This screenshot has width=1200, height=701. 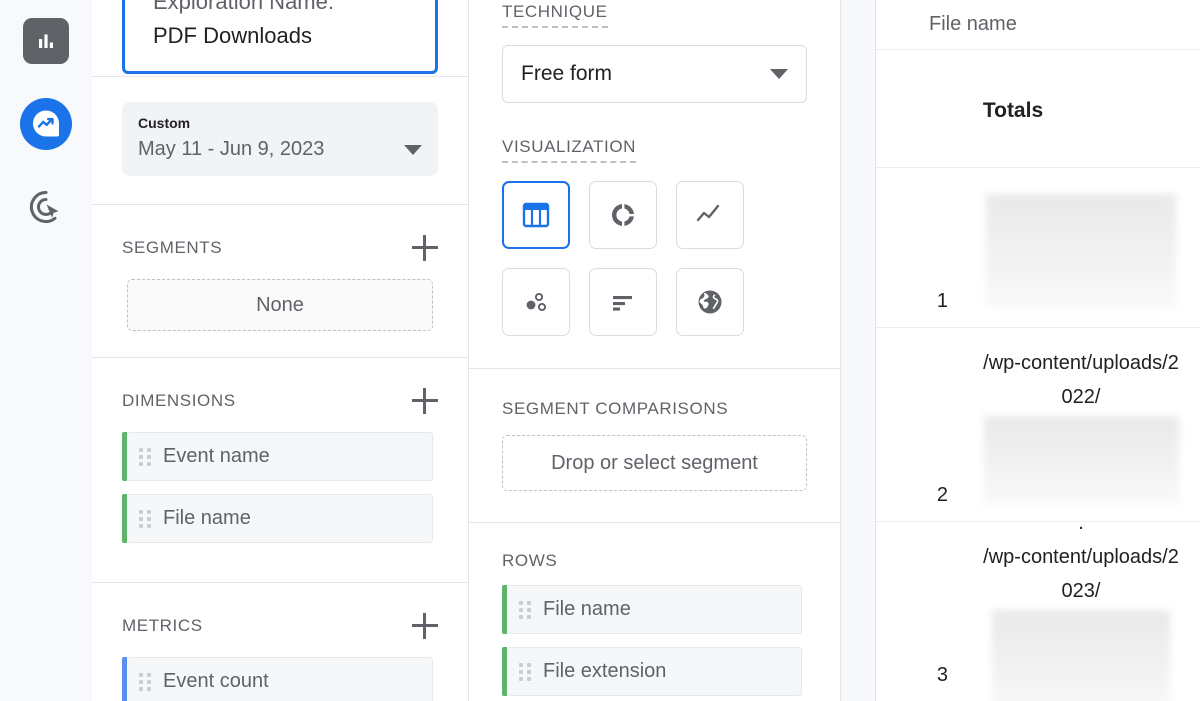 I want to click on technique-value: Free form, so click(x=567, y=73).